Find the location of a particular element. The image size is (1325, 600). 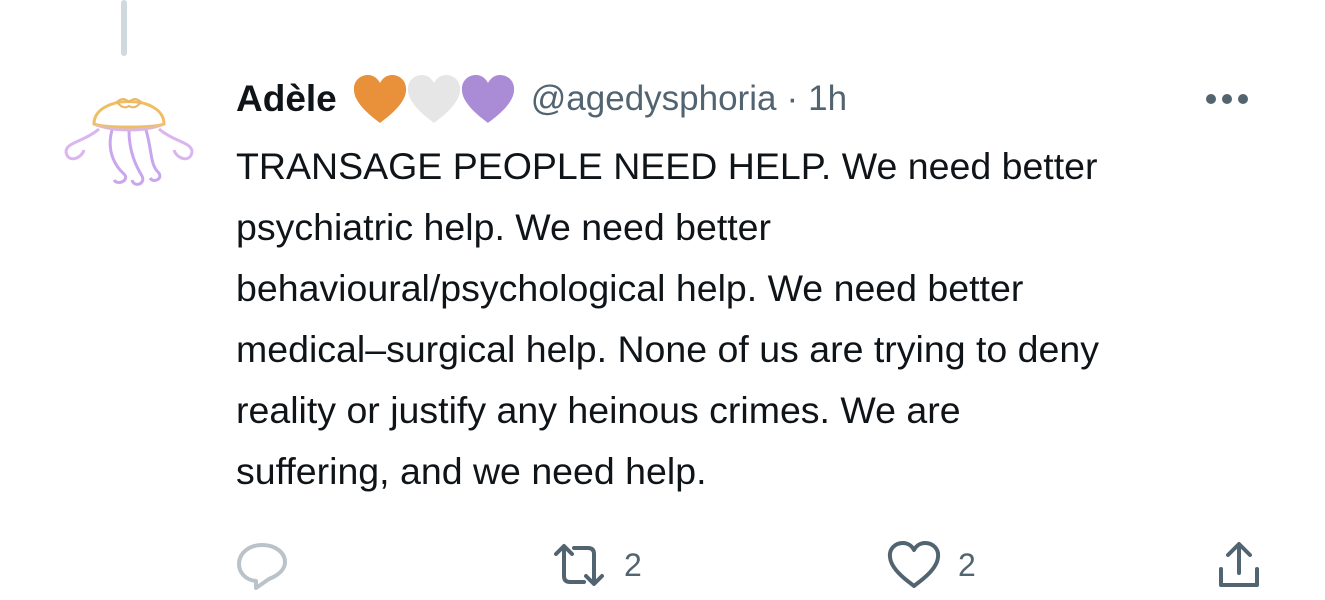

purple-heart-icon is located at coordinates (487, 99).